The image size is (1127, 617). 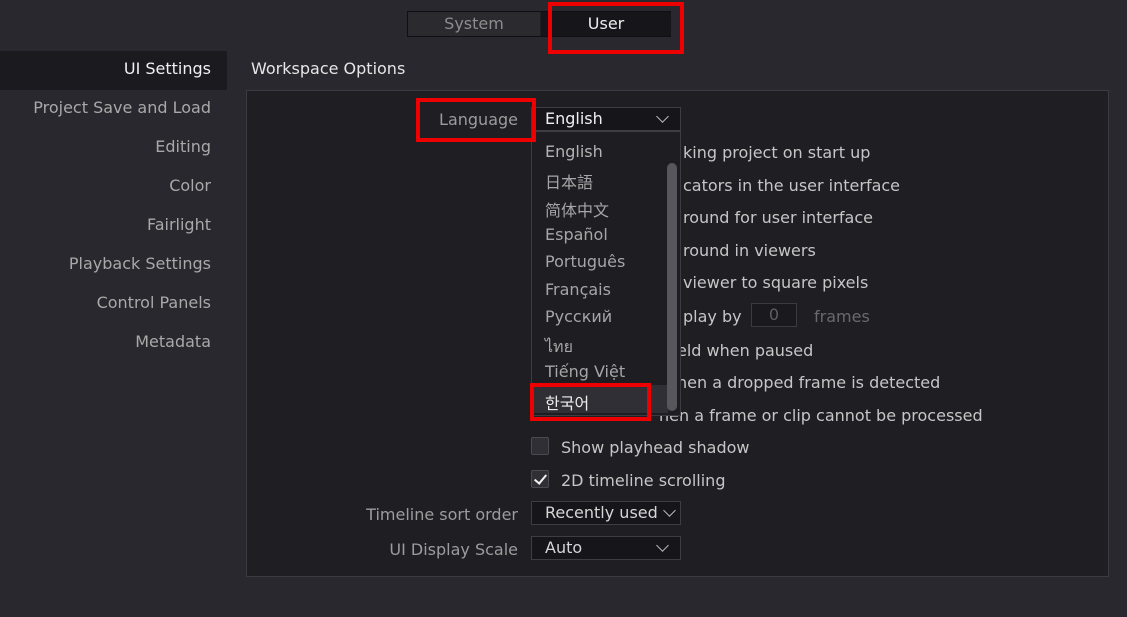 I want to click on option-label: 2D timeline scrolling, so click(x=643, y=480).